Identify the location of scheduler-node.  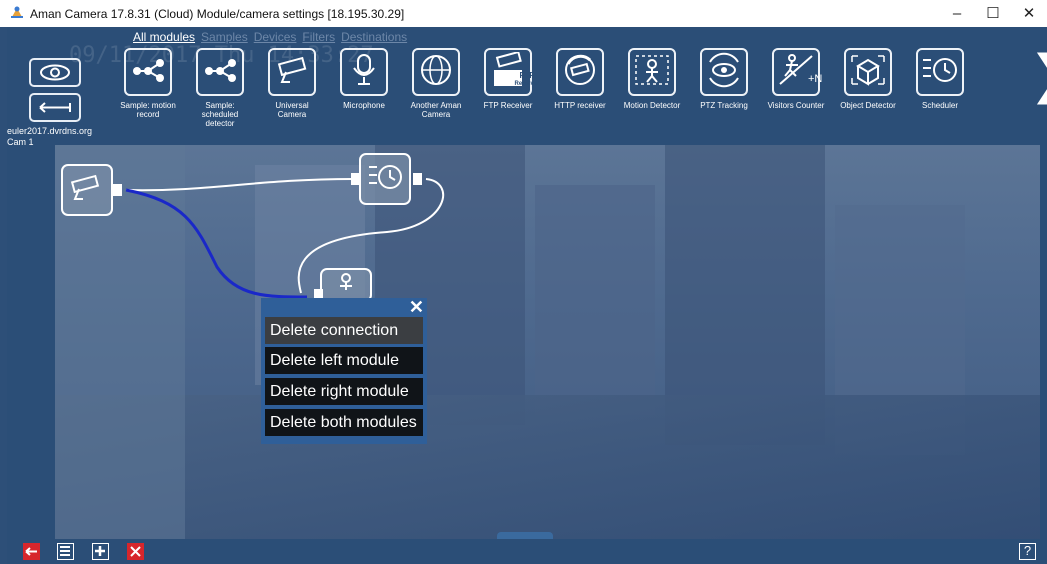
(385, 179).